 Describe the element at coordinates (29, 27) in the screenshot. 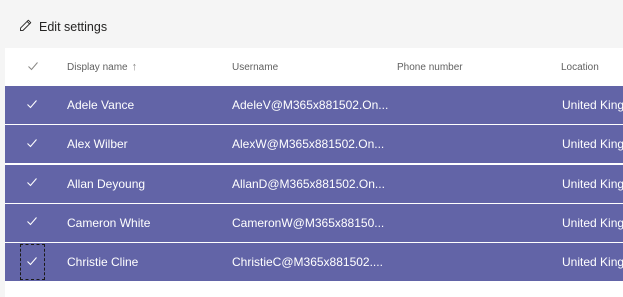

I see `pencil-icon` at that location.